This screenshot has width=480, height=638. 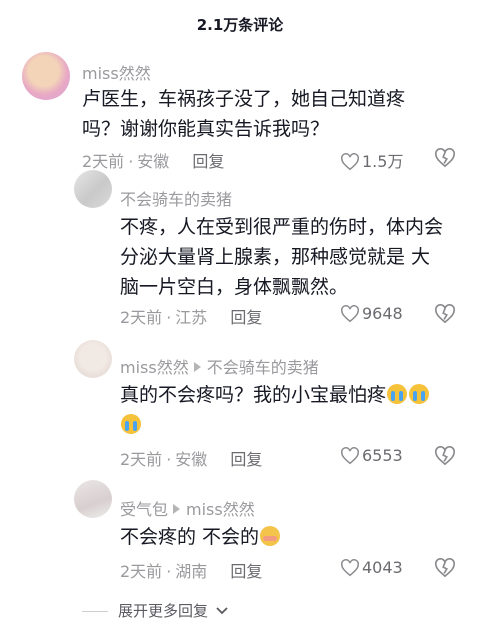 What do you see at coordinates (263, 367) in the screenshot?
I see `reply-to-name: 不会骑车的卖猪` at bounding box center [263, 367].